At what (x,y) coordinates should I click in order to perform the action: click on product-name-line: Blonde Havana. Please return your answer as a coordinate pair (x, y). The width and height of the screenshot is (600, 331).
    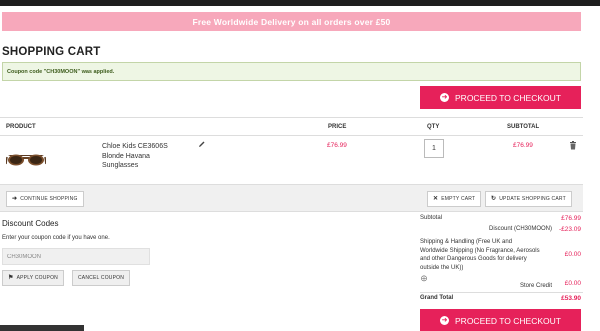
    Looking at the image, I should click on (126, 156).